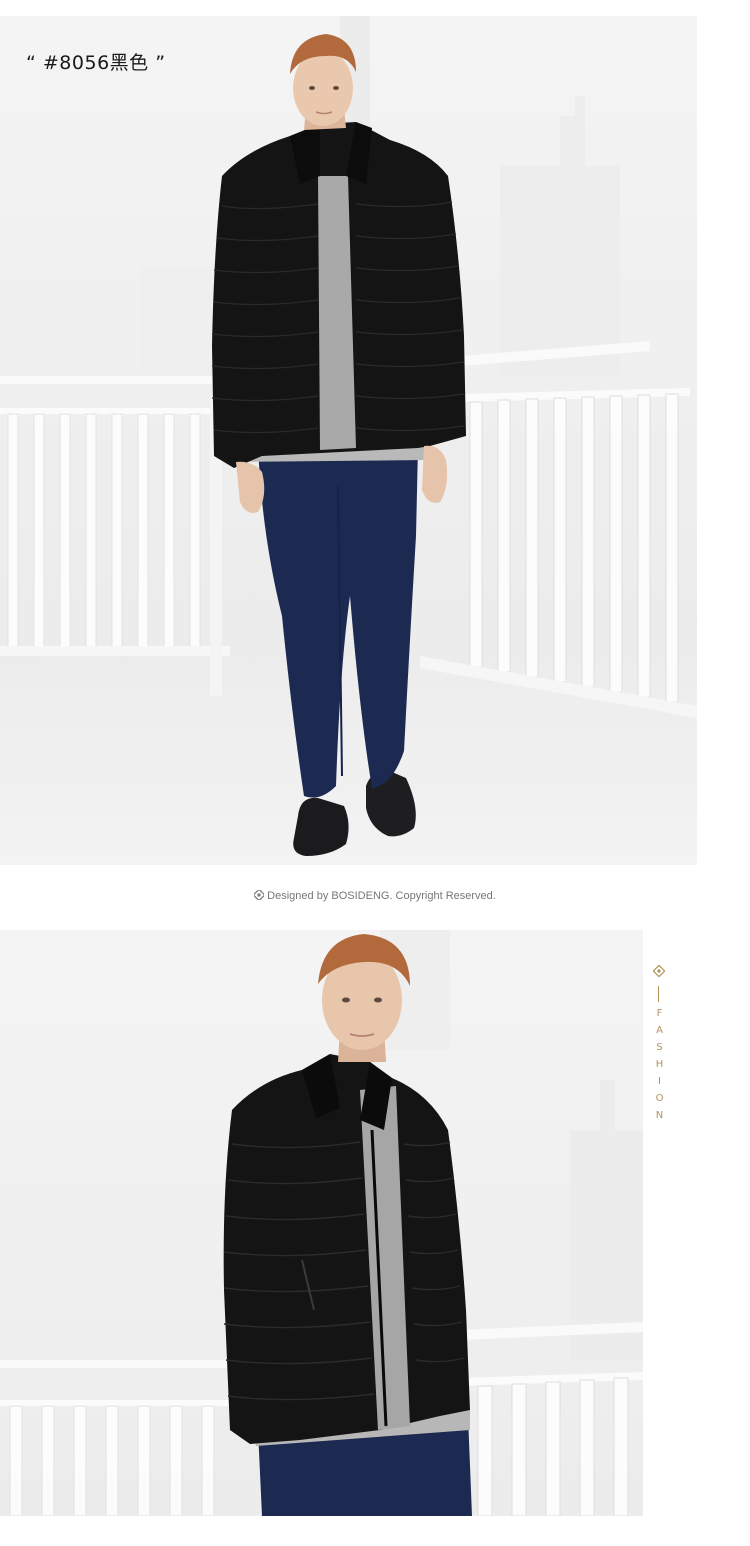  Describe the element at coordinates (96, 63) in the screenshot. I see `product-color-caption: “ #8056黑色 ”` at that location.